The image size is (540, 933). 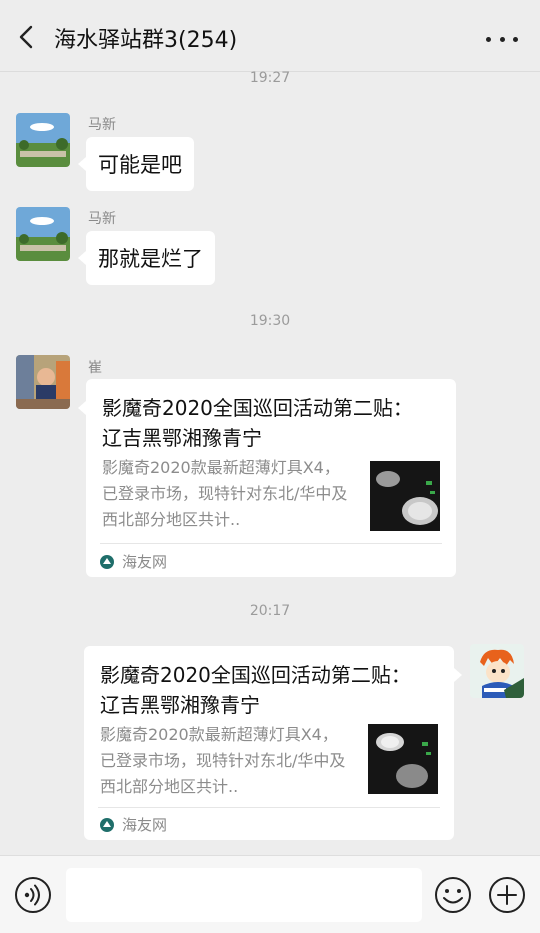 I want to click on message-bubble: 那就是烂了, so click(x=146, y=258).